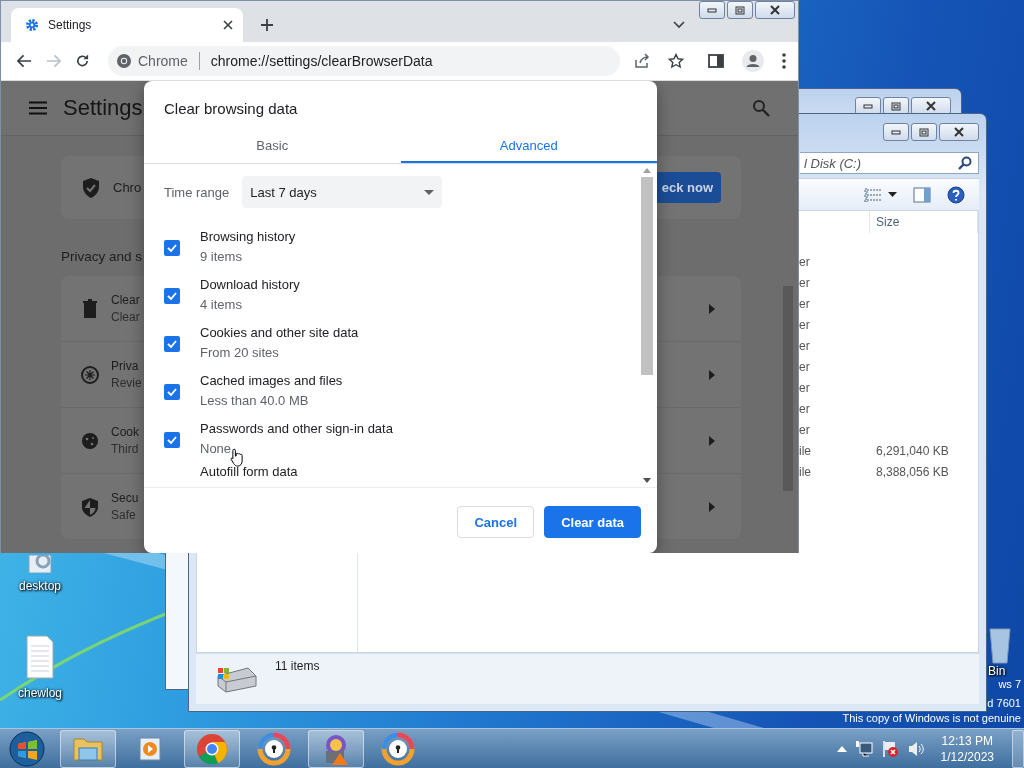 The image size is (1024, 768). I want to click on option-label: Cookies and other site data, so click(279, 333).